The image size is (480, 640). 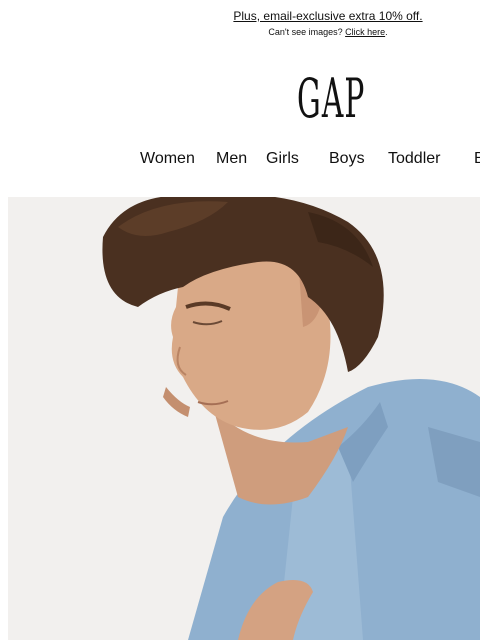 I want to click on nav-item-boys: Boys, so click(x=347, y=159).